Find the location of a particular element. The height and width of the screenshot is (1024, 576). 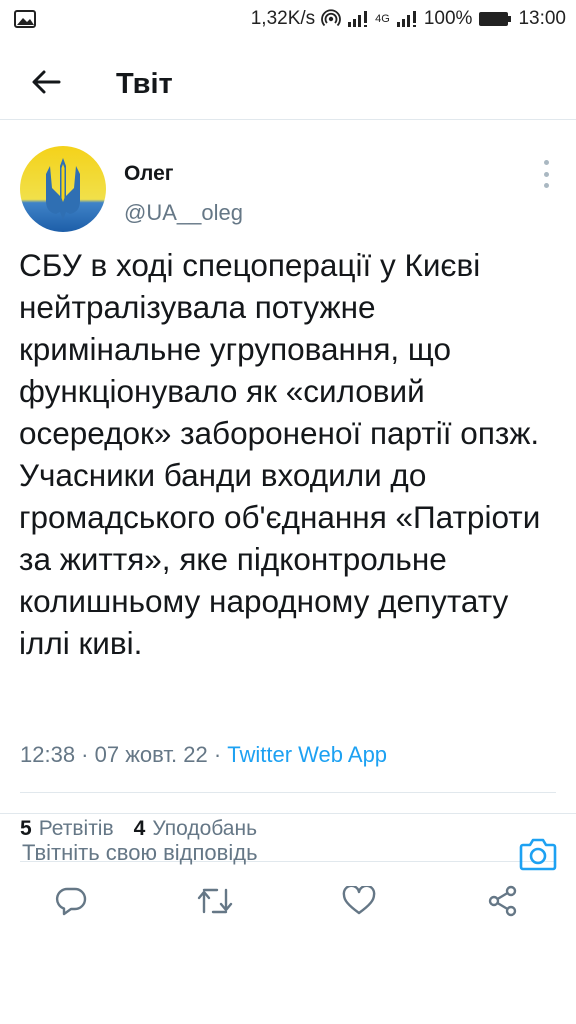

tweet-date: 07 жовт. 22 is located at coordinates (151, 754).